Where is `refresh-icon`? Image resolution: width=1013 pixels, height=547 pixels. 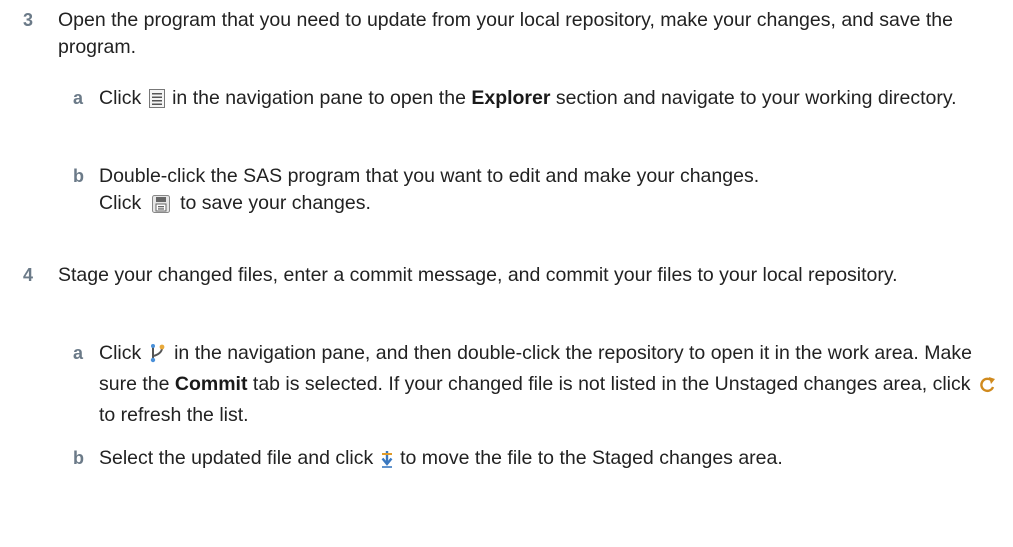 refresh-icon is located at coordinates (987, 388).